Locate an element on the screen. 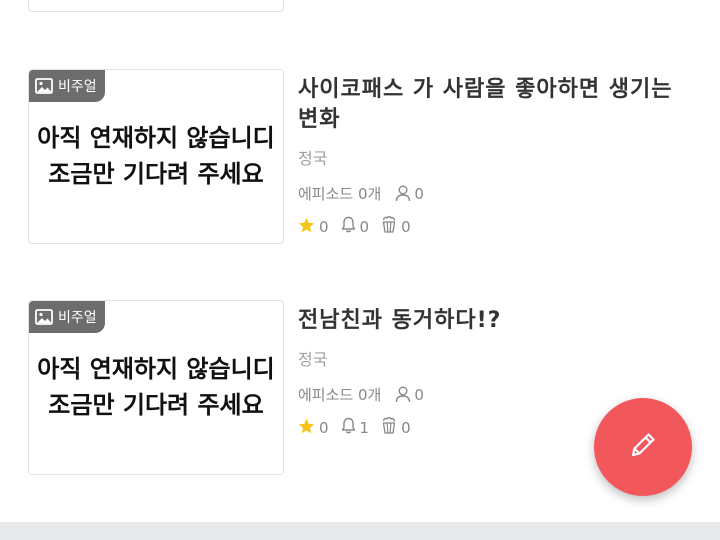 This screenshot has height=540, width=720. bottom-divider is located at coordinates (360, 531).